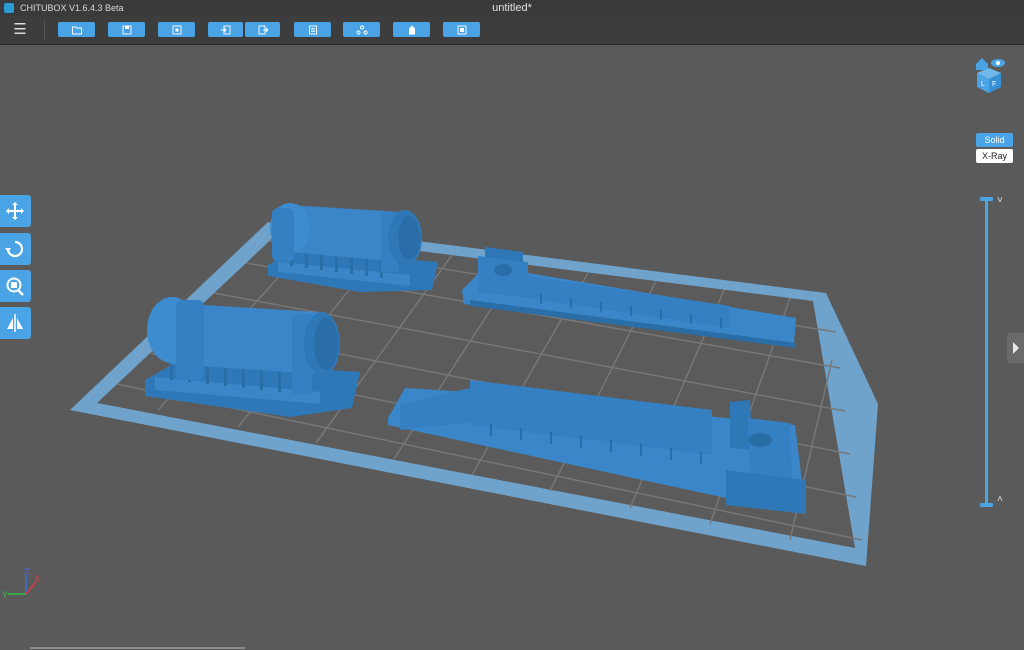 This screenshot has height=650, width=1024. I want to click on export-button, so click(262, 29).